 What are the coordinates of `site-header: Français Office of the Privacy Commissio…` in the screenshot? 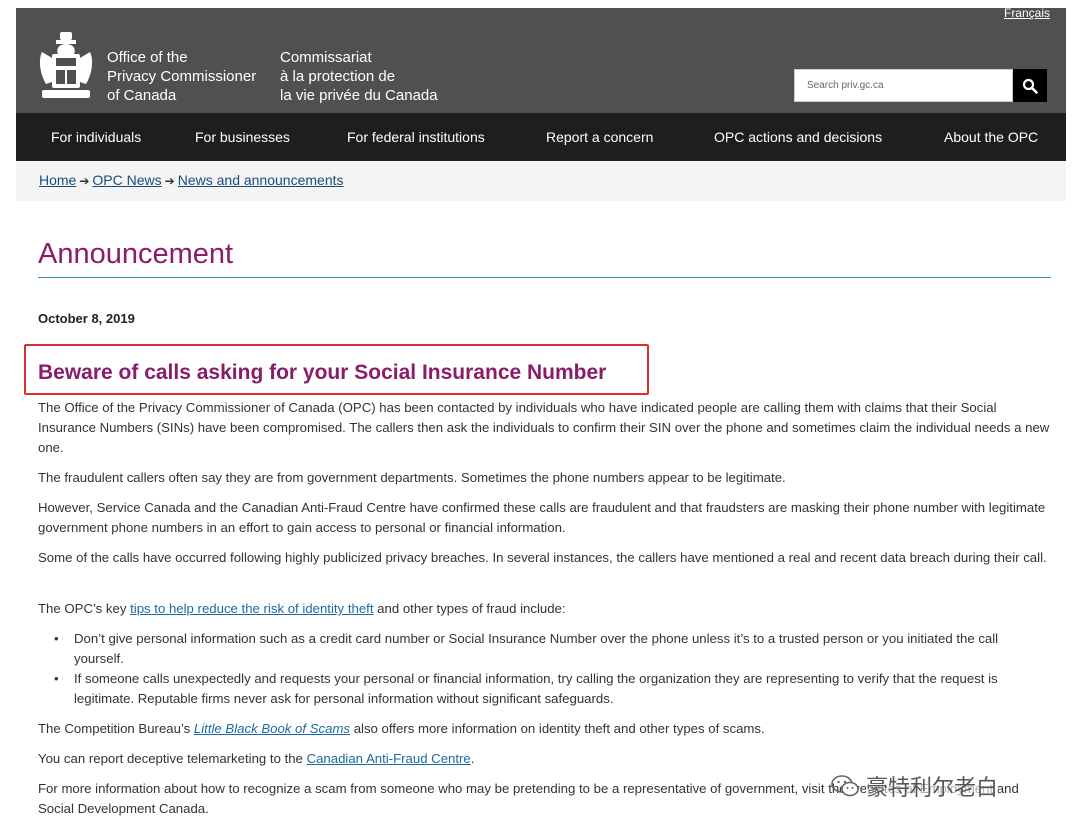 It's located at (541, 60).